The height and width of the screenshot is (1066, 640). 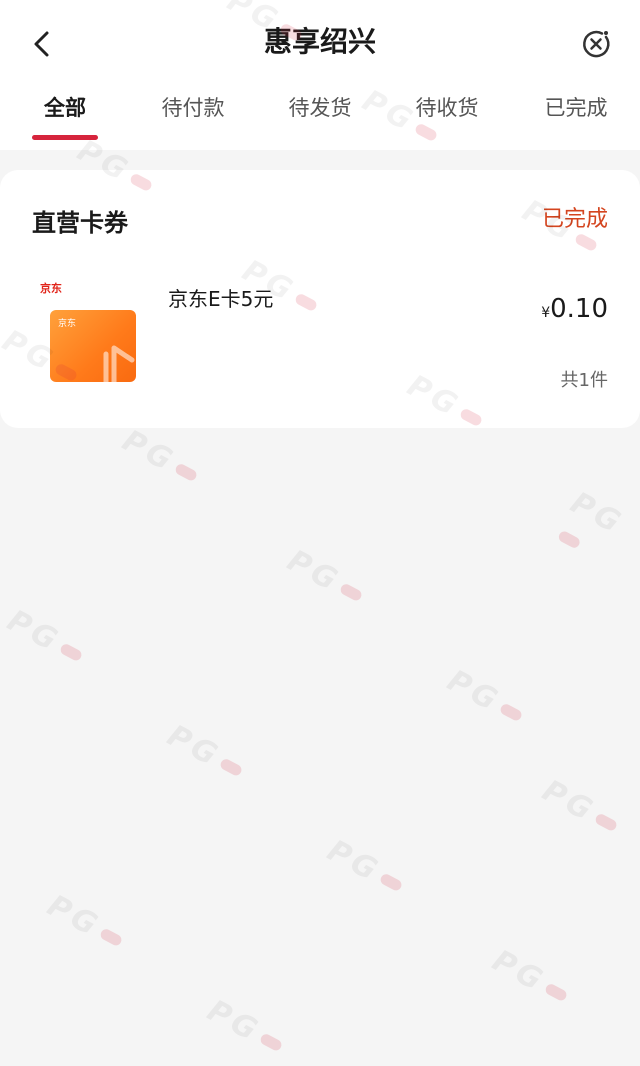 I want to click on product-thumbnail: 京东 京东, so click(x=88, y=334).